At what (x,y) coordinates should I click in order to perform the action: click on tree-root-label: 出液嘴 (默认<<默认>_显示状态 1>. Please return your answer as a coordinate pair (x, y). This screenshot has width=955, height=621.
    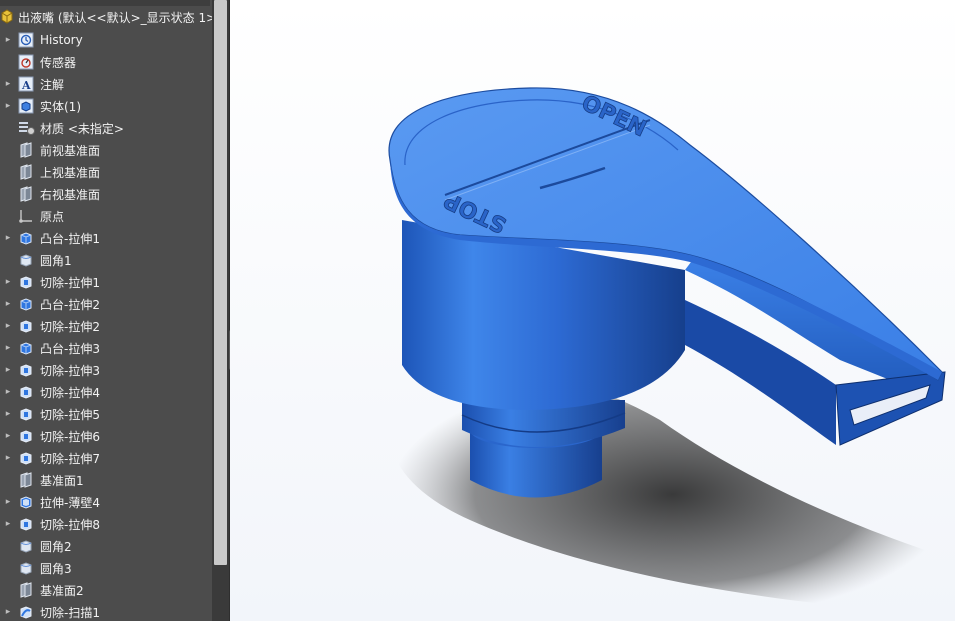
    Looking at the image, I should click on (117, 17).